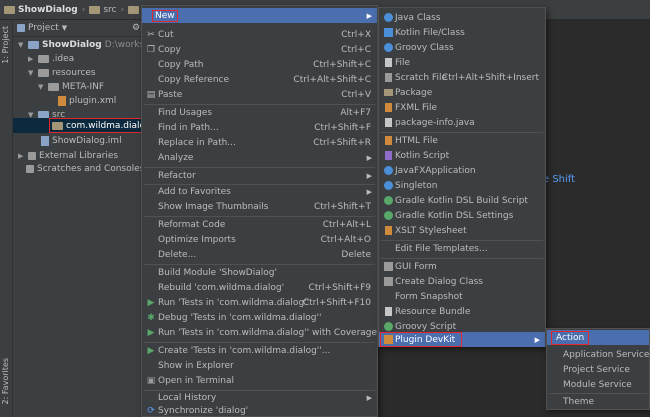 The image size is (650, 417). What do you see at coordinates (462, 17) in the screenshot?
I see `new-item-java-class: Java Class` at bounding box center [462, 17].